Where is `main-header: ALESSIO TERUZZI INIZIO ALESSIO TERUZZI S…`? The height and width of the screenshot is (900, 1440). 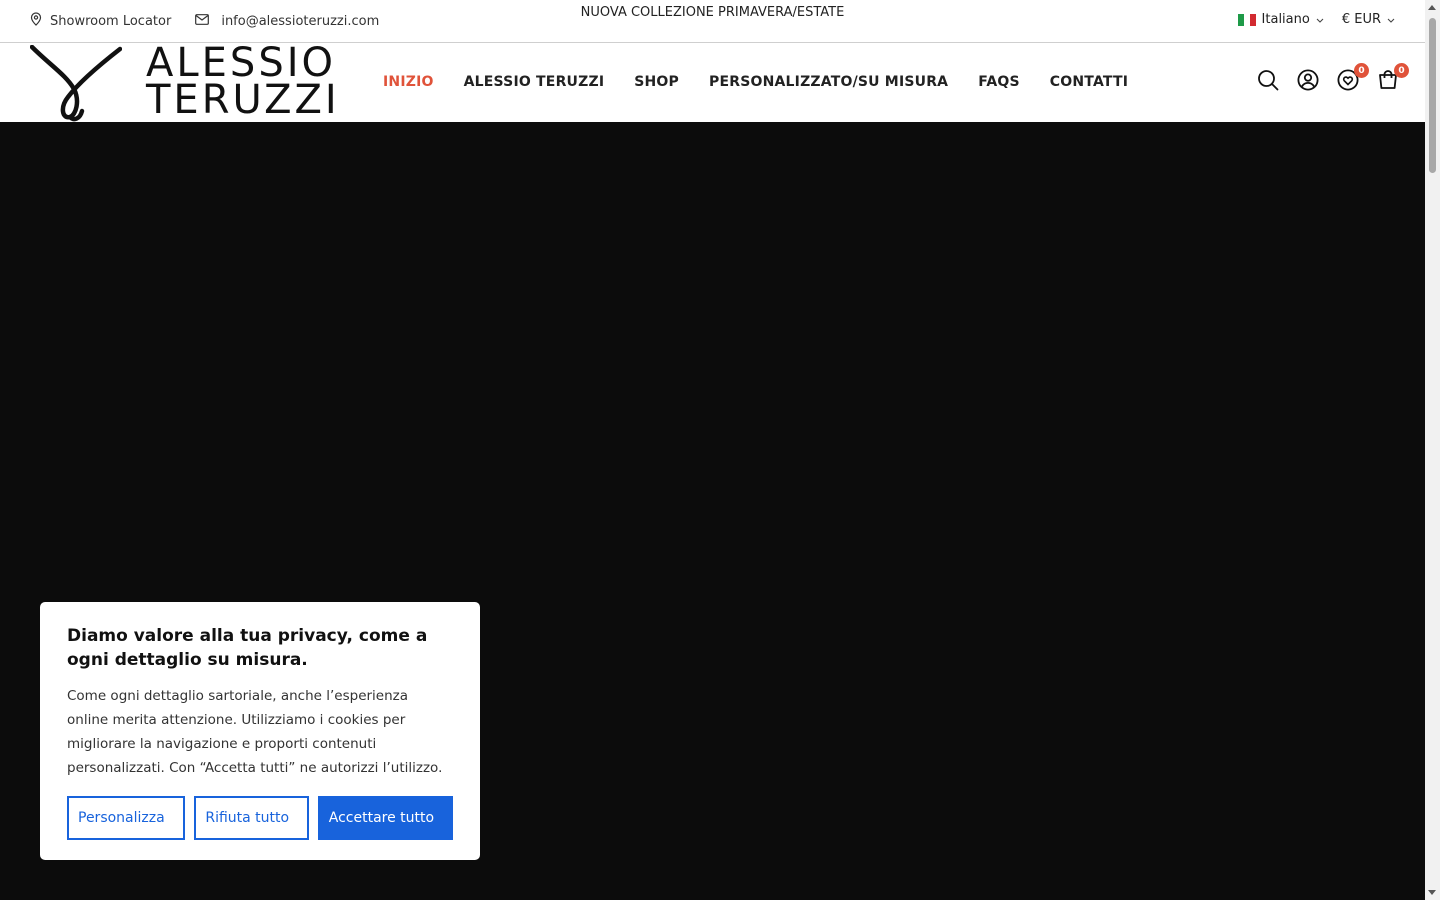 main-header: ALESSIO TERUZZI INIZIO ALESSIO TERUZZI S… is located at coordinates (712, 82).